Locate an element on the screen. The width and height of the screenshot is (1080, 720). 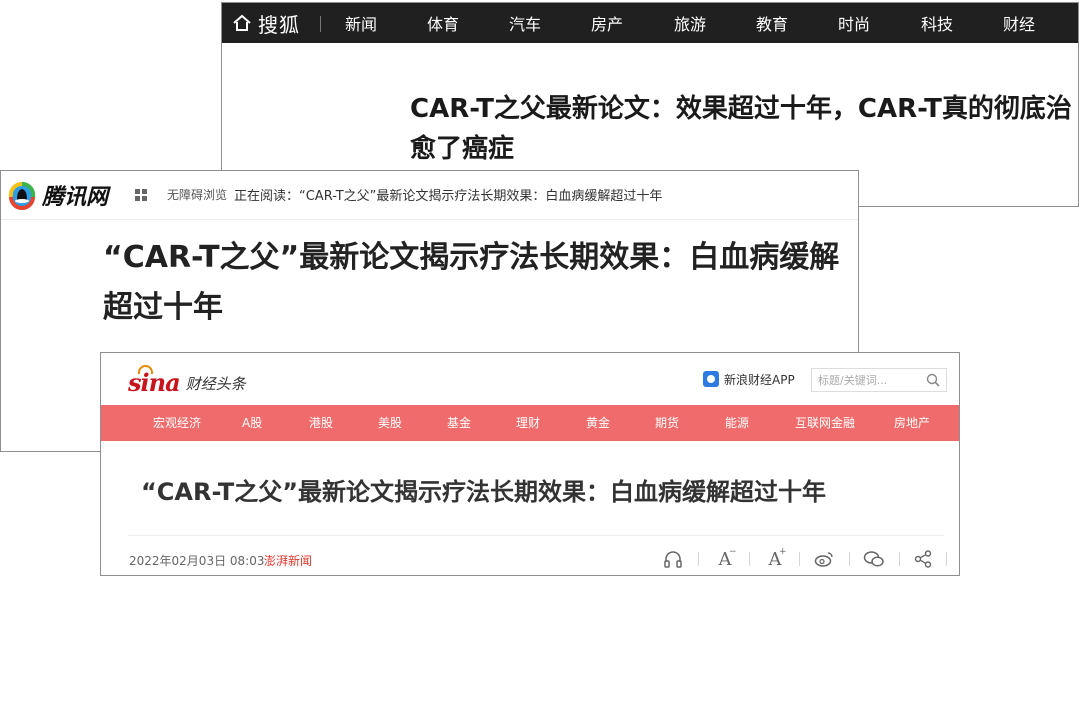
sina-nav-bar: 宏观经济 A股 港股 美股 基金 理财 黄金 期货 能源 互联网金融 房地产 is located at coordinates (530, 423).